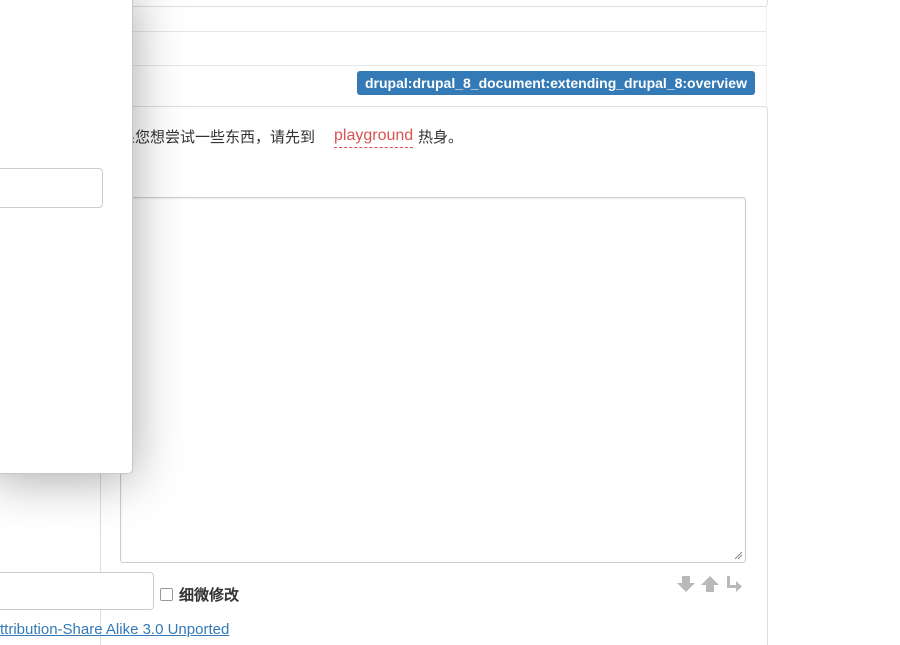 The height and width of the screenshot is (645, 900). Describe the element at coordinates (441, 137) in the screenshot. I see `intro-text-after: 热身。` at that location.